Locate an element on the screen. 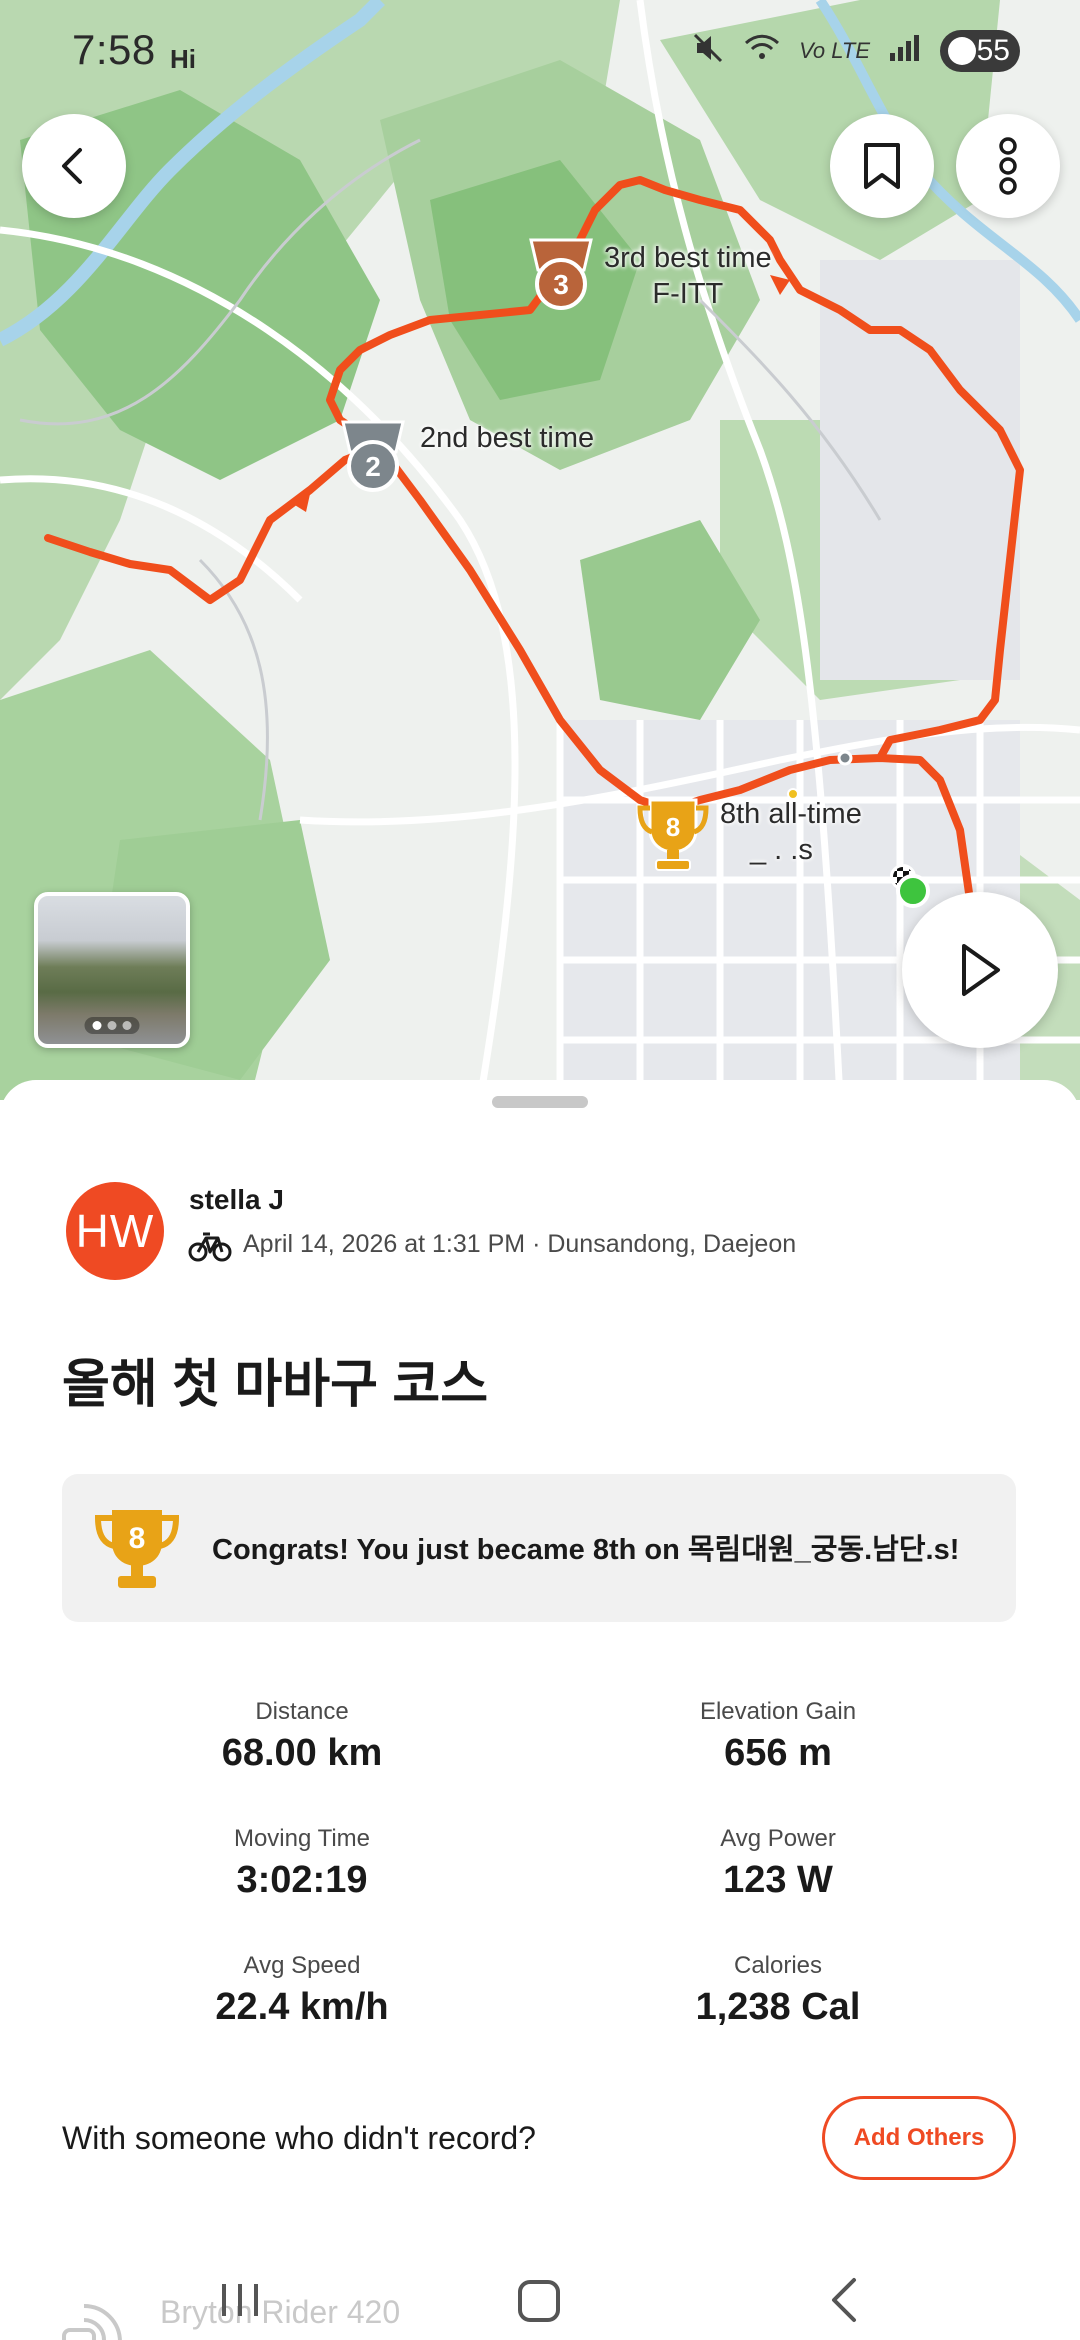 The image size is (1080, 2340). start-marker is located at coordinates (913, 891).